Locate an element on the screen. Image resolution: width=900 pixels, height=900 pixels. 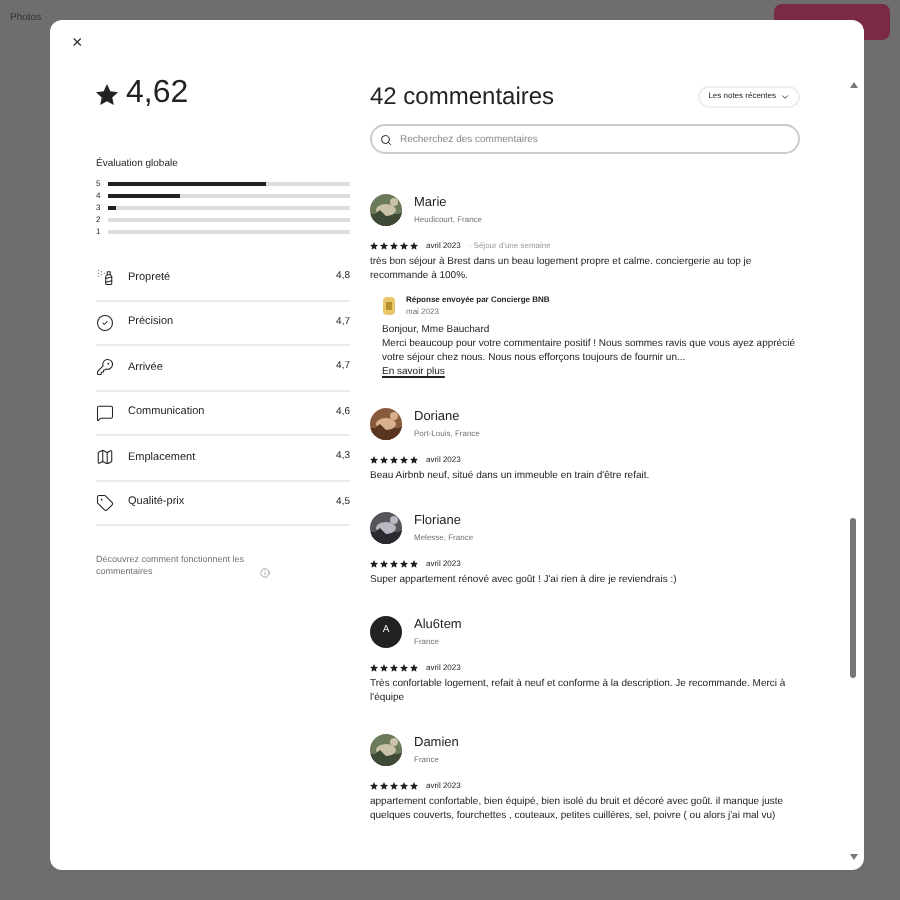
scrollbar is located at coordinates (853, 471).